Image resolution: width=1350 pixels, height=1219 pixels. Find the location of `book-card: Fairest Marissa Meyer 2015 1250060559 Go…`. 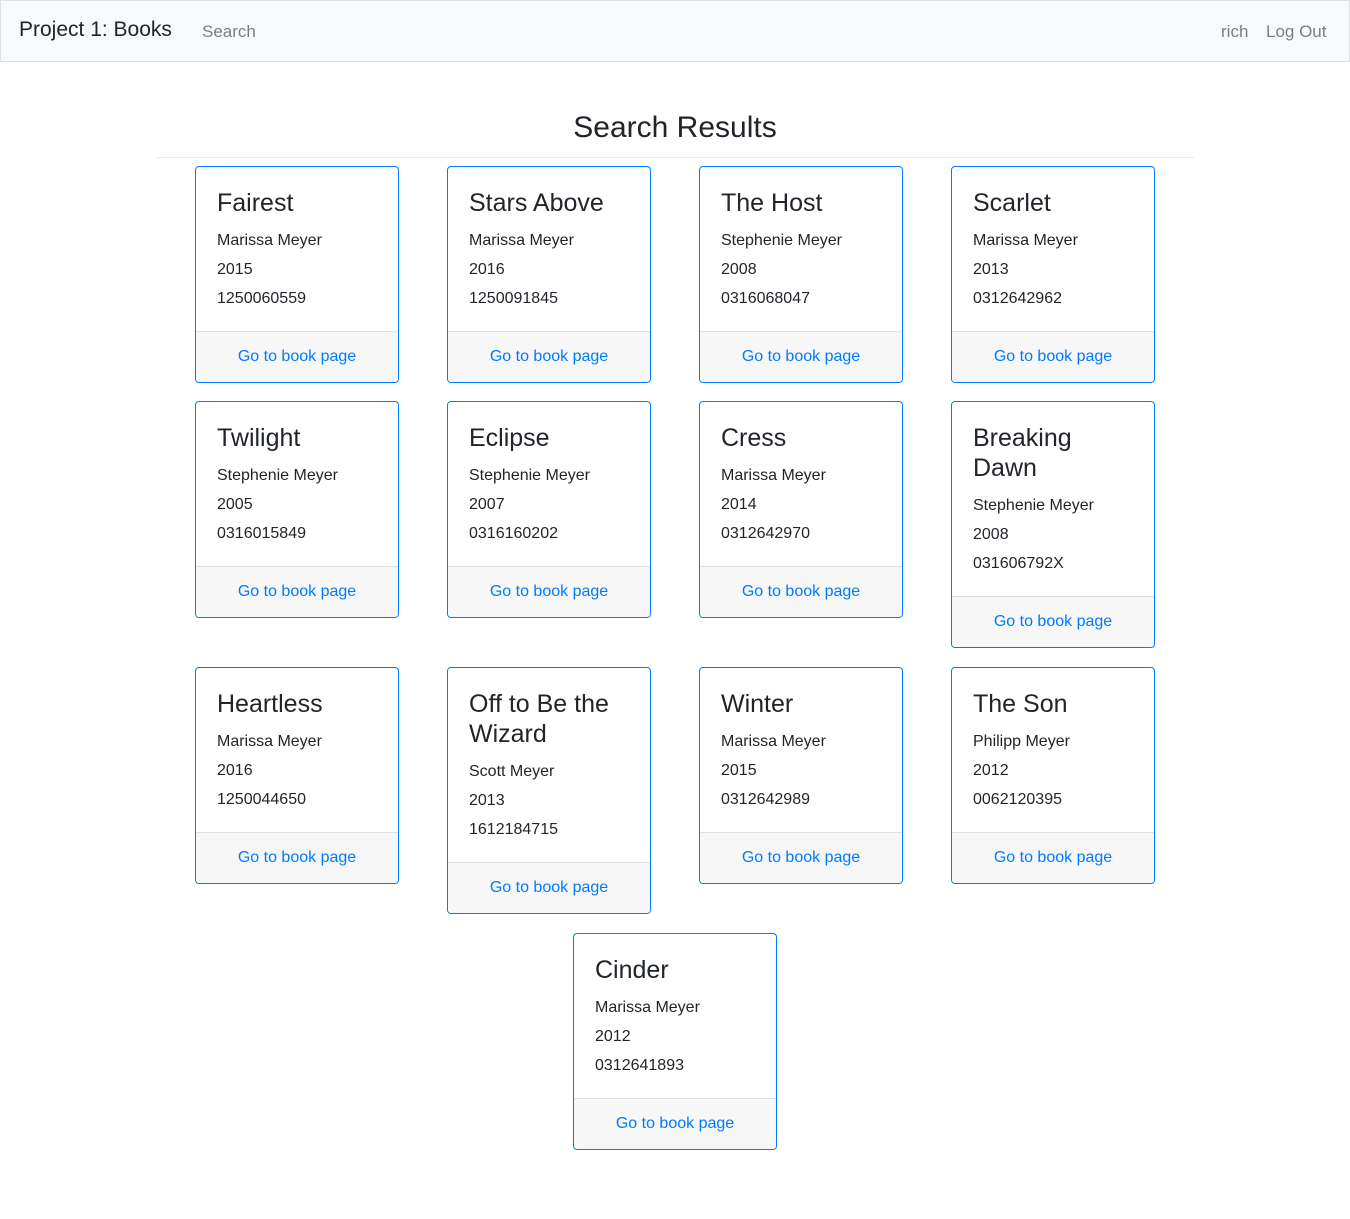

book-card: Fairest Marissa Meyer 2015 1250060559 Go… is located at coordinates (297, 274).